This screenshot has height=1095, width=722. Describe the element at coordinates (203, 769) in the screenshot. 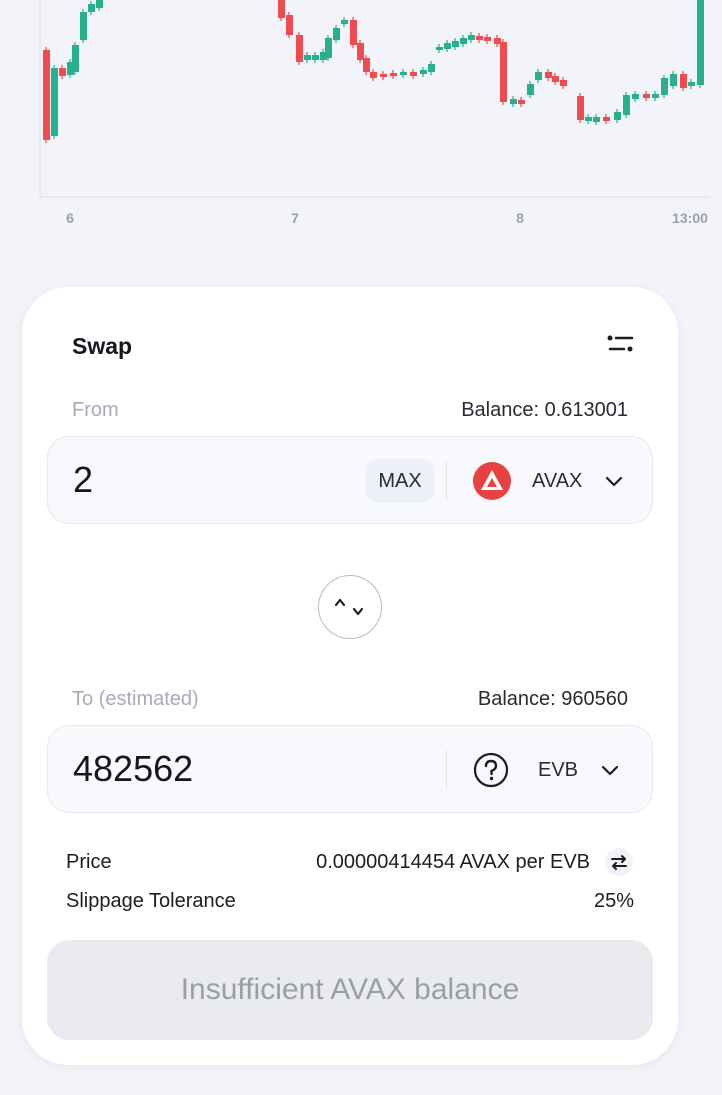

I see `to-amount-input` at that location.